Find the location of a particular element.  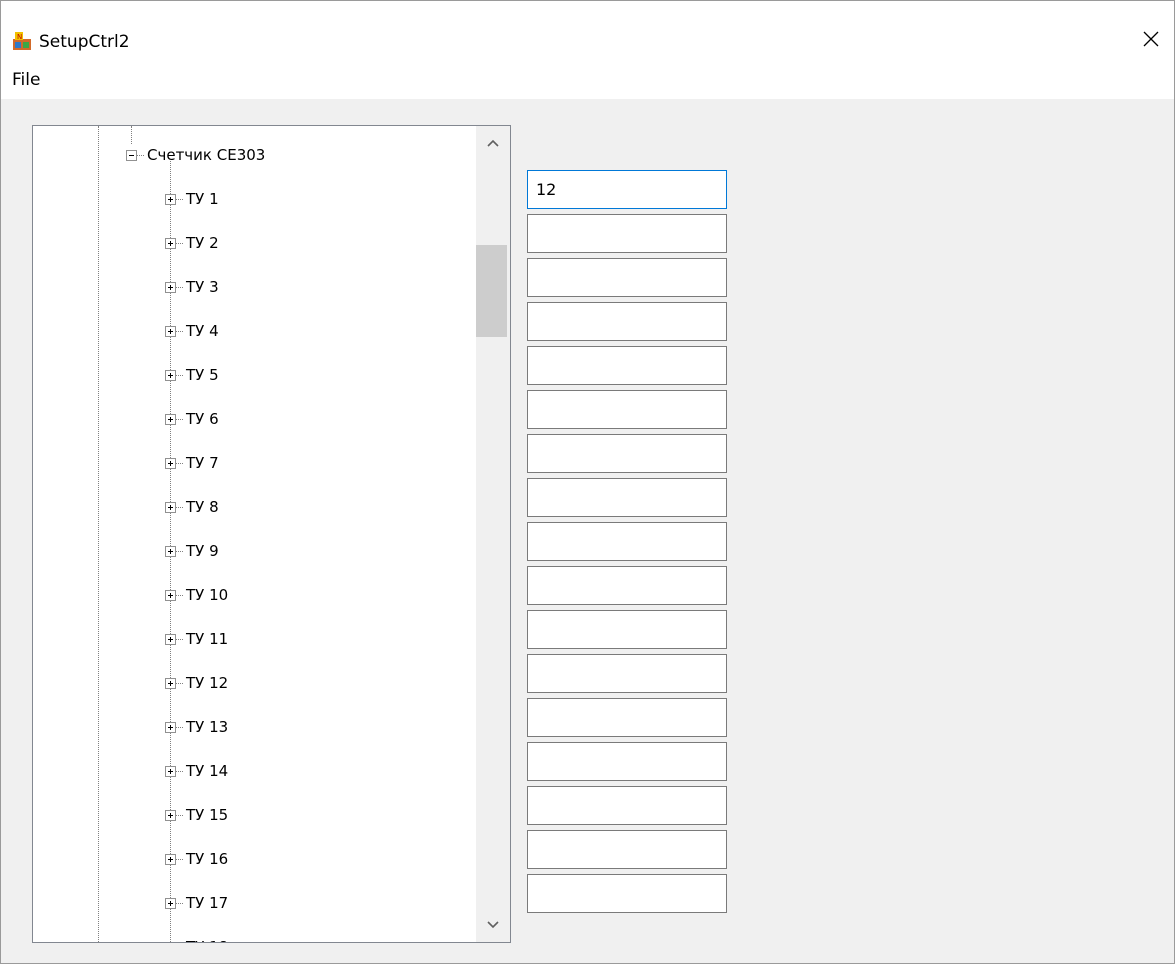

tree-node-item: ТУ 18 is located at coordinates (196, 939).